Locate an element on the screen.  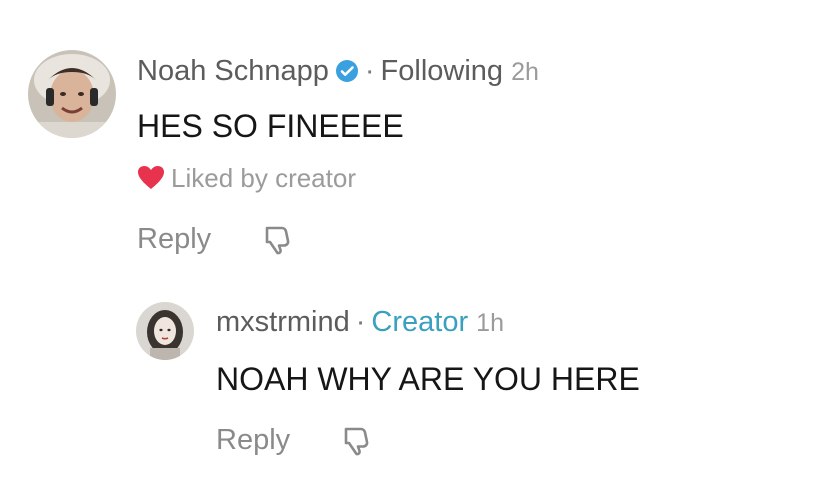
following-label: Following is located at coordinates (442, 71).